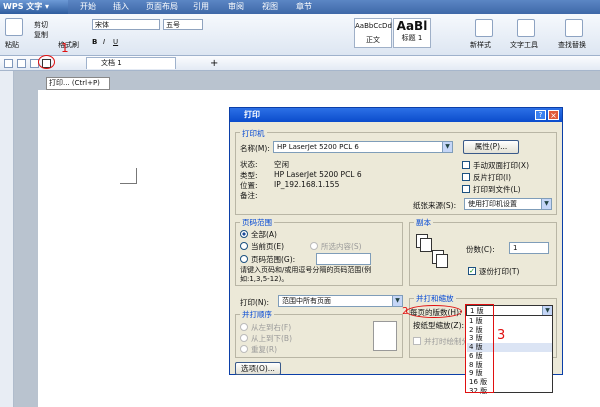 The image size is (600, 407). Describe the element at coordinates (306, 274) in the screenshot. I see `page-range-hint: 请键入页码和/或用逗号分隔的页码范围(例如:1,3,5-12)。` at that location.